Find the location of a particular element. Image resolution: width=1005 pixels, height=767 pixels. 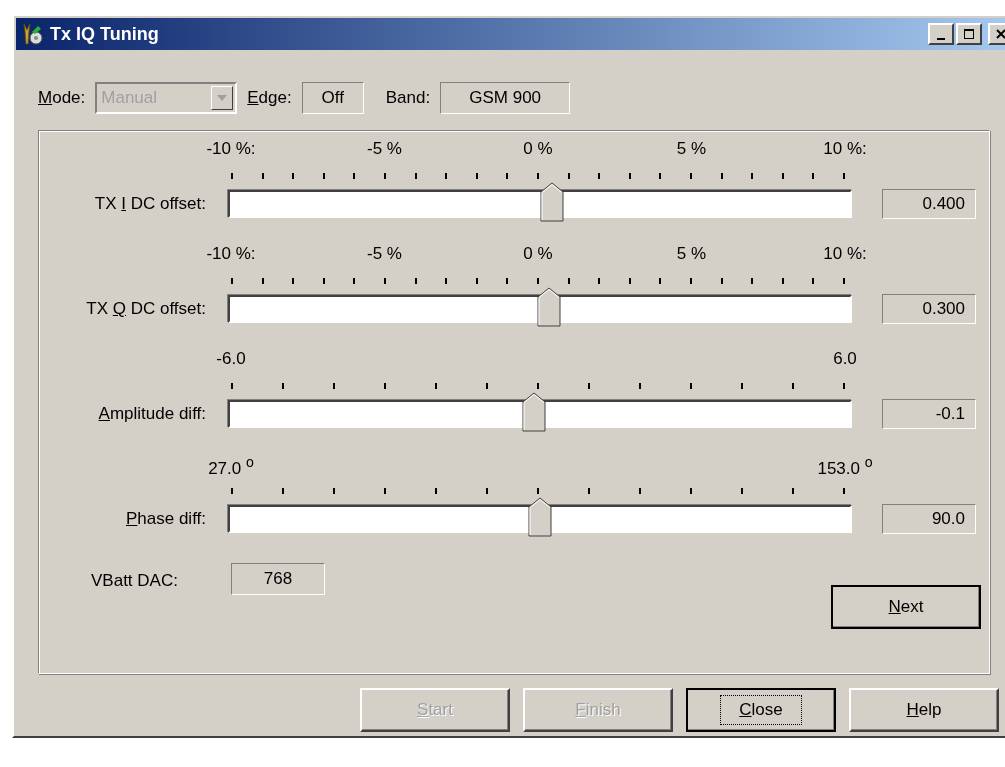

minimize-button is located at coordinates (941, 34).